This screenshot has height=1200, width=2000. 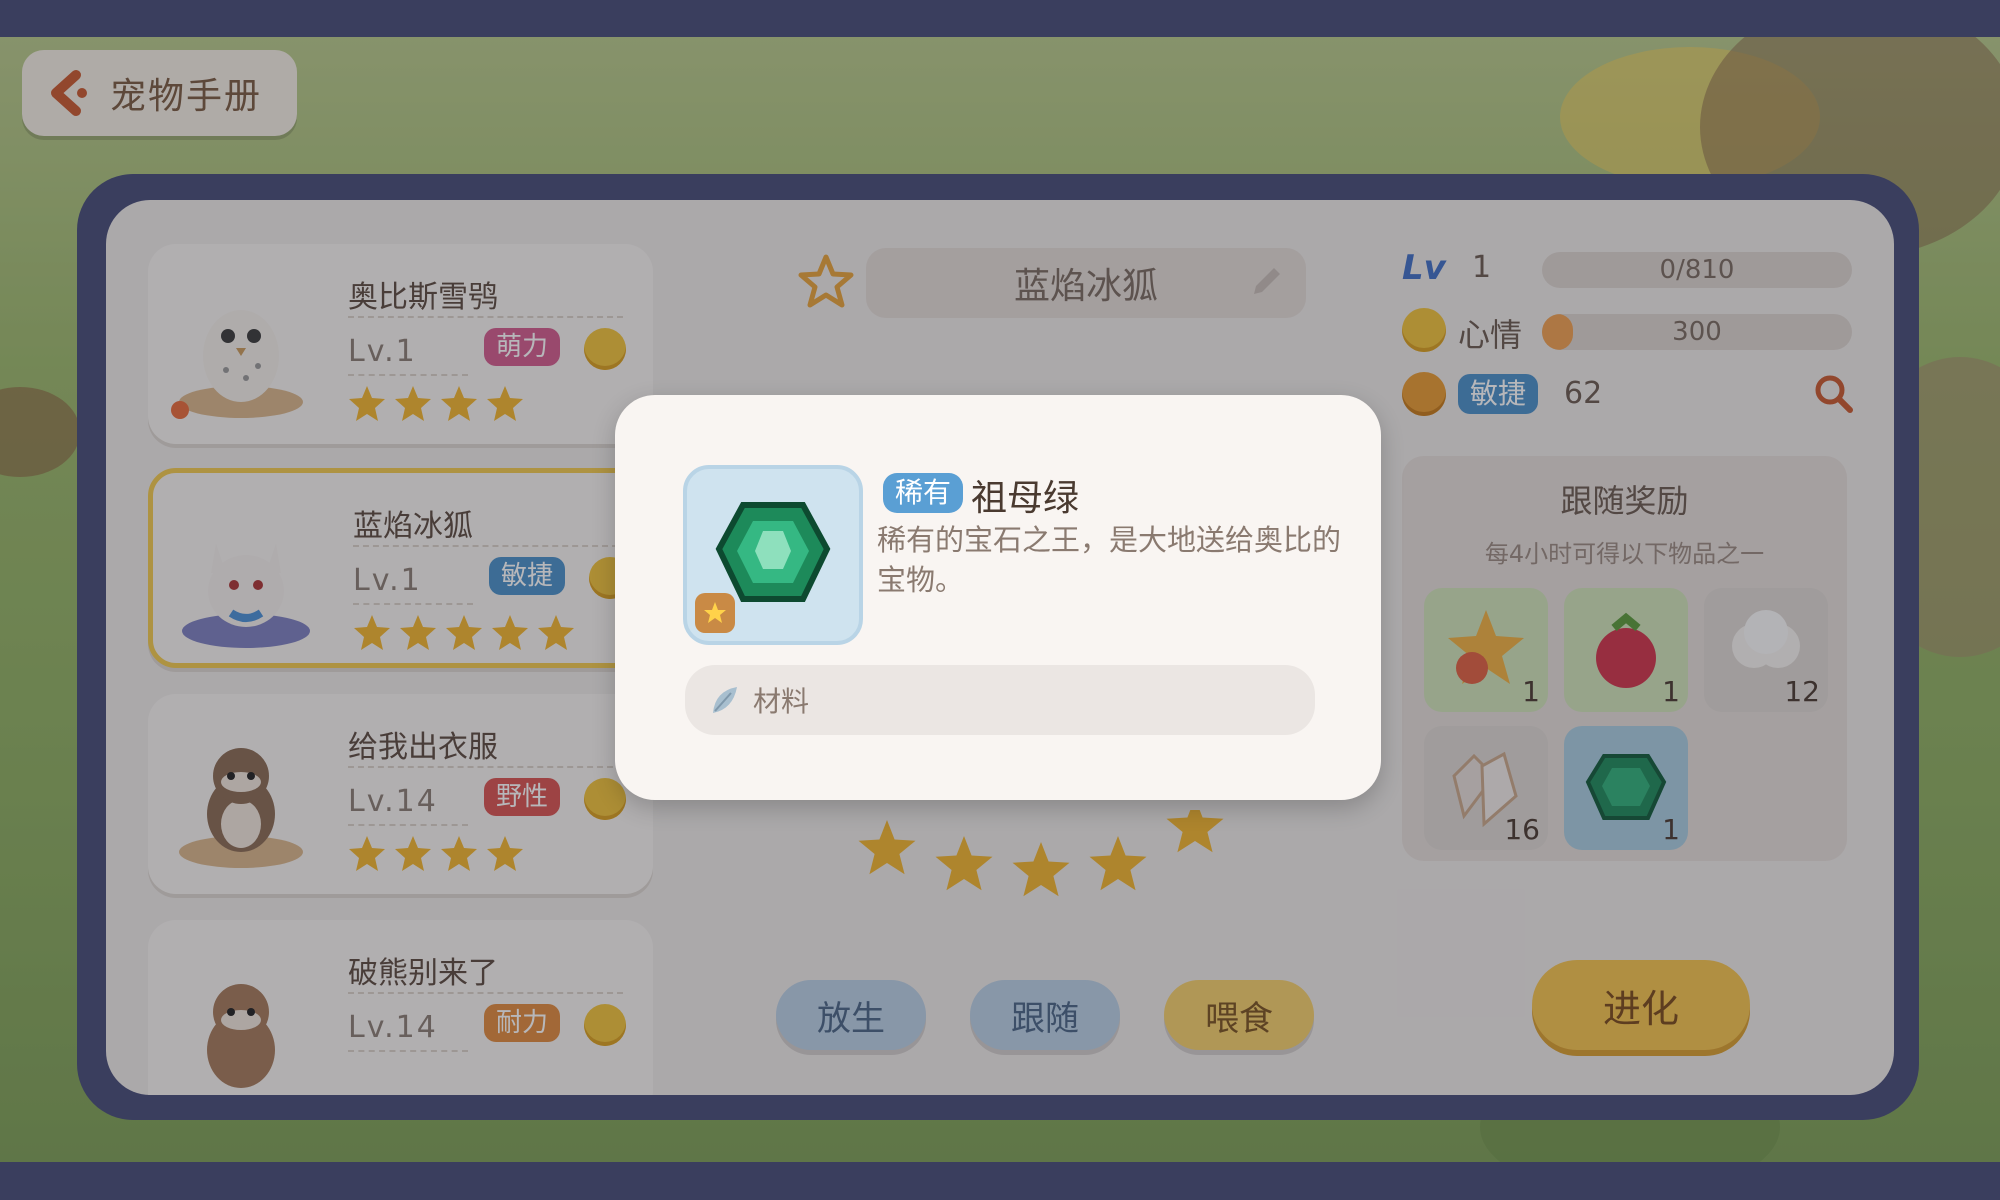 I want to click on item-category-label: 材料, so click(x=781, y=701).